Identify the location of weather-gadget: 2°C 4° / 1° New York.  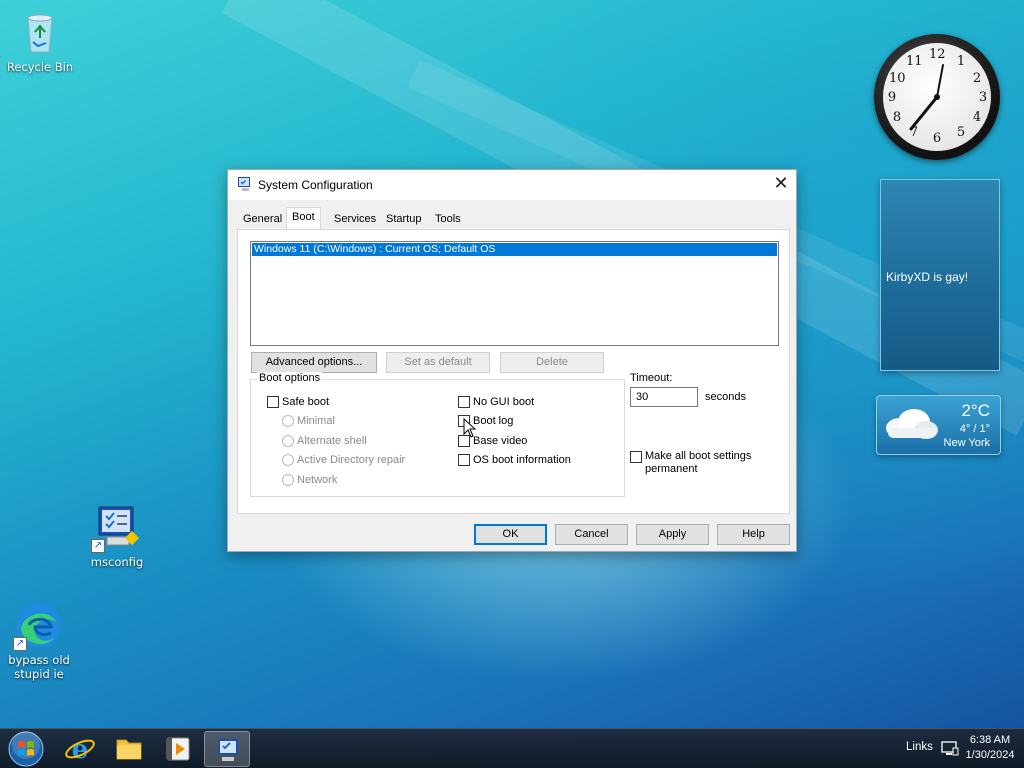
(938, 425).